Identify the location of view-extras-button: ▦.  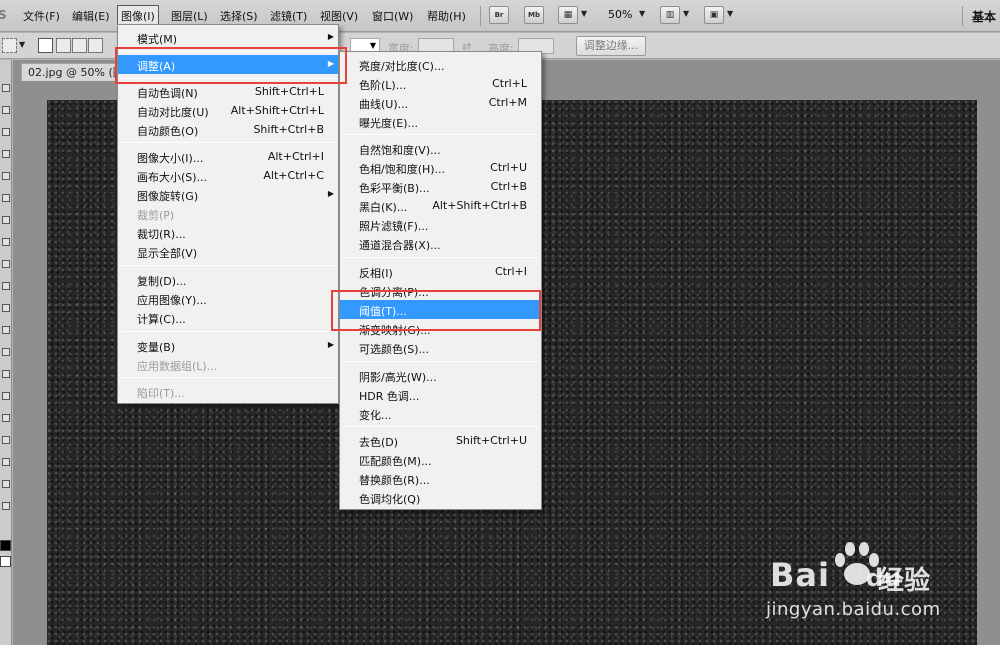
(568, 15).